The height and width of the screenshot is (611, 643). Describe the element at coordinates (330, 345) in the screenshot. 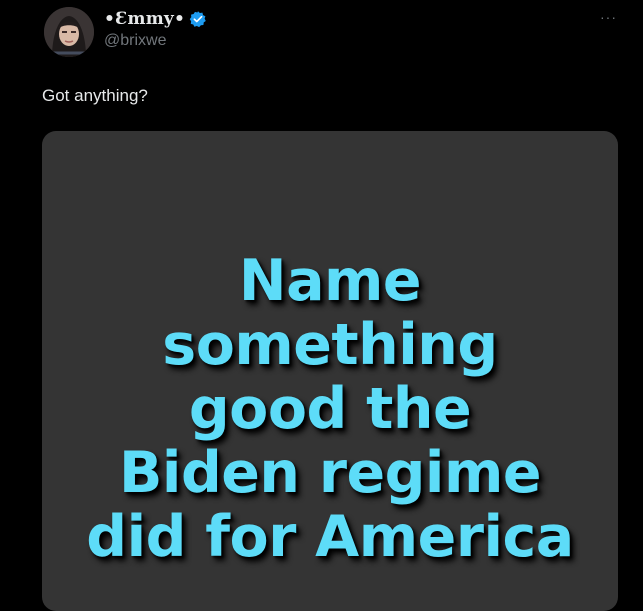

I see `media-caption-line: something` at that location.